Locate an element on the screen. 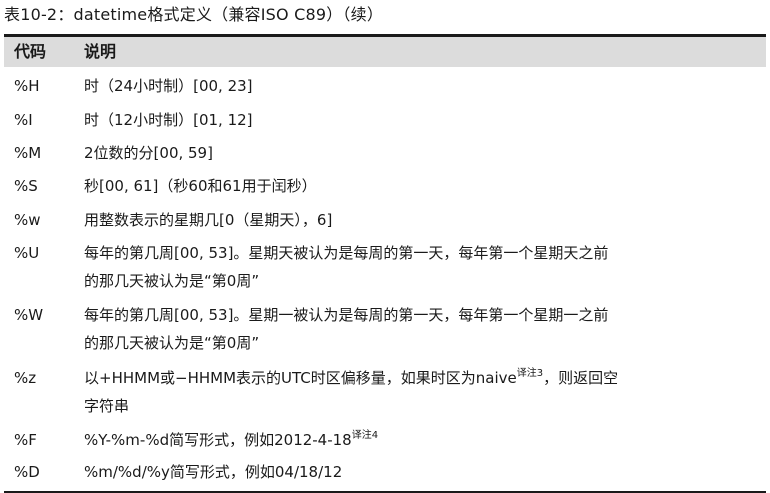 Image resolution: width=770 pixels, height=493 pixels. description-text: ，则返回空 is located at coordinates (581, 378).